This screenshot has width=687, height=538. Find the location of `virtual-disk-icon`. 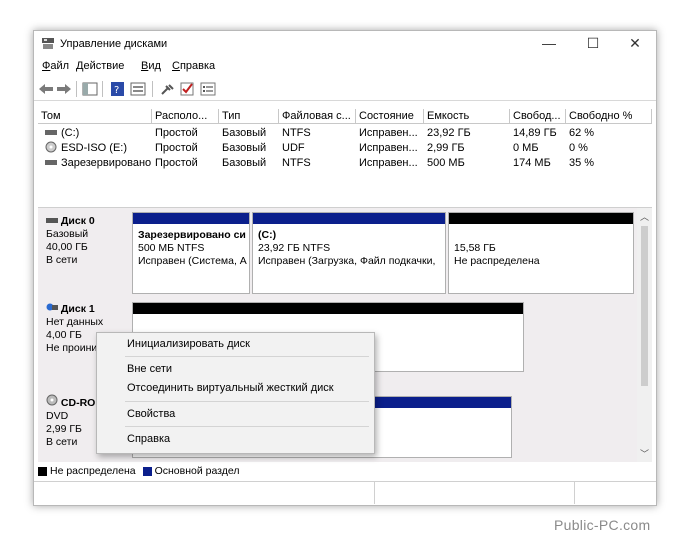

virtual-disk-icon is located at coordinates (52, 307).